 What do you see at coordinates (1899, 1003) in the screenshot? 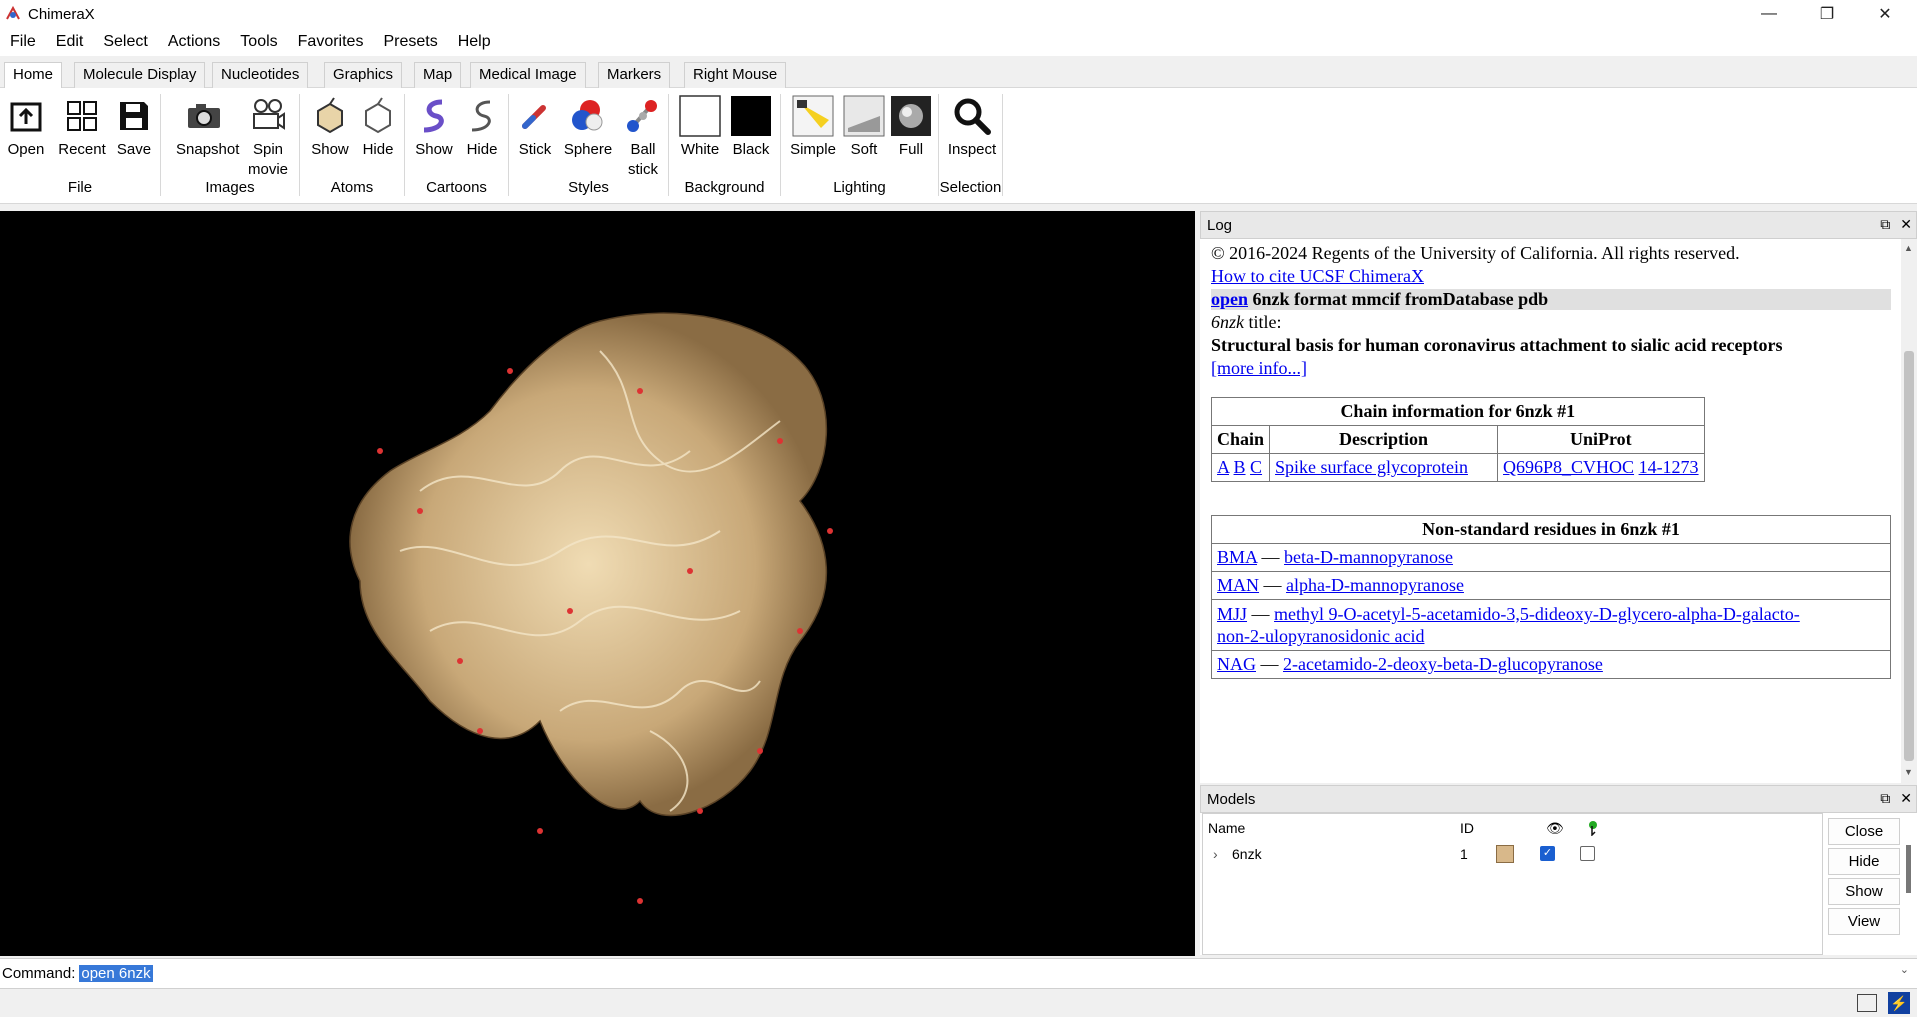
I see `lightning-icon: ⚡` at bounding box center [1899, 1003].